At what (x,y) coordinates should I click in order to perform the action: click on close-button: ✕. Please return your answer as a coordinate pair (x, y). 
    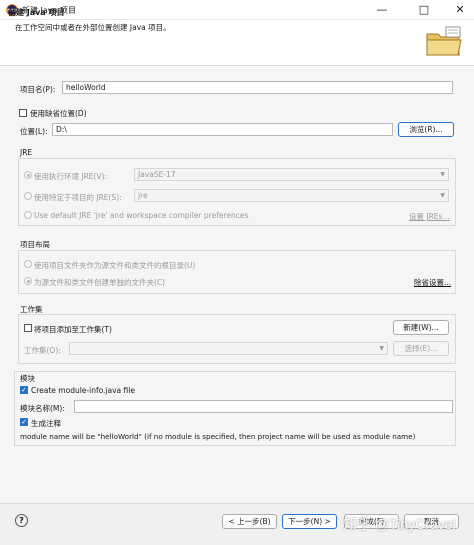
    Looking at the image, I should click on (460, 10).